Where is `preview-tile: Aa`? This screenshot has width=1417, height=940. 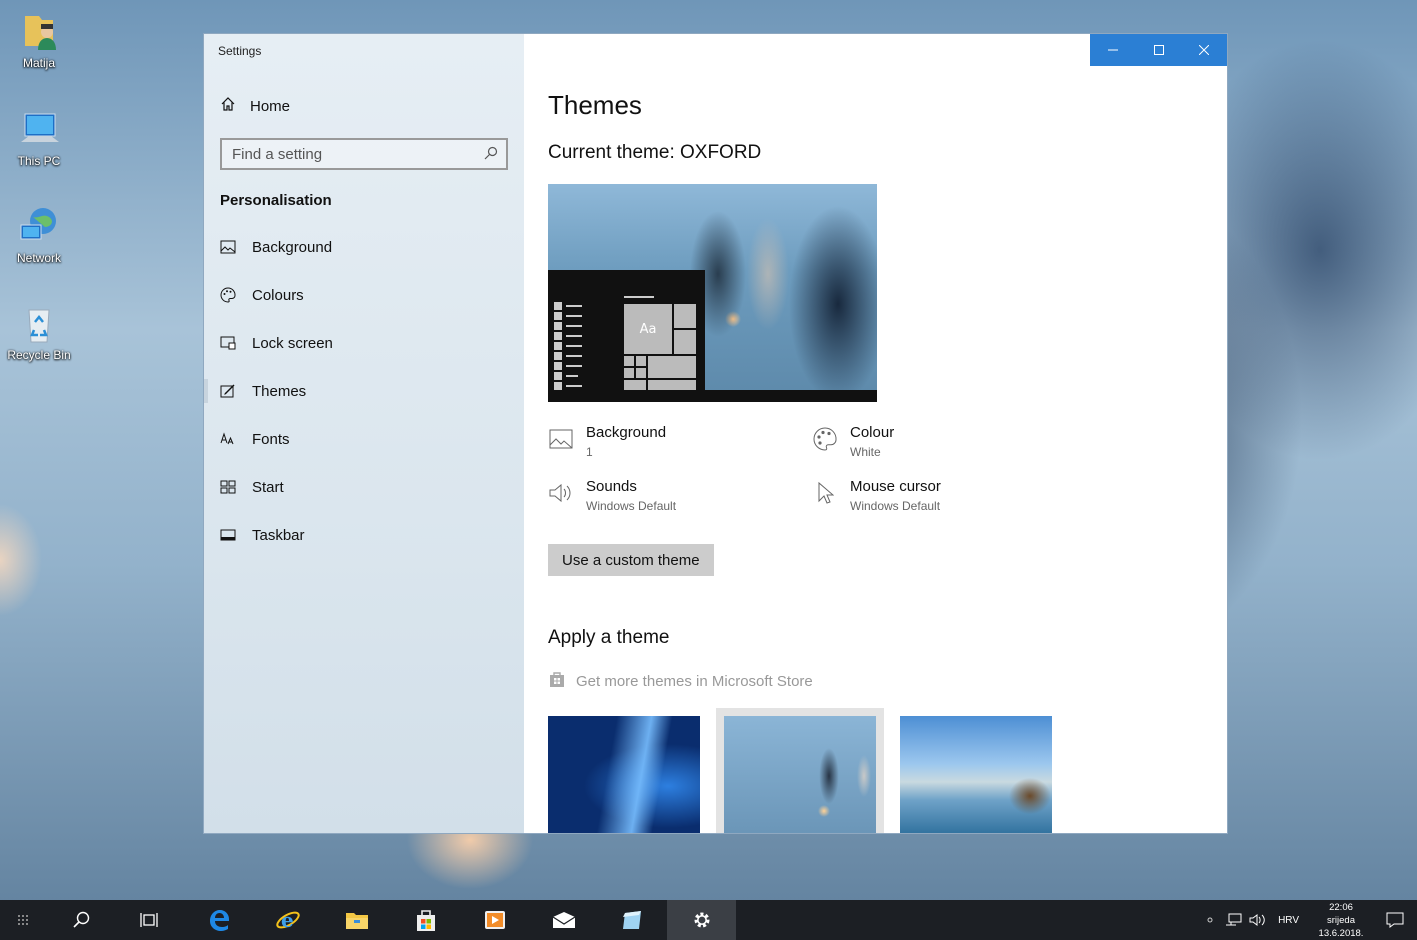
preview-tile: Aa is located at coordinates (648, 329).